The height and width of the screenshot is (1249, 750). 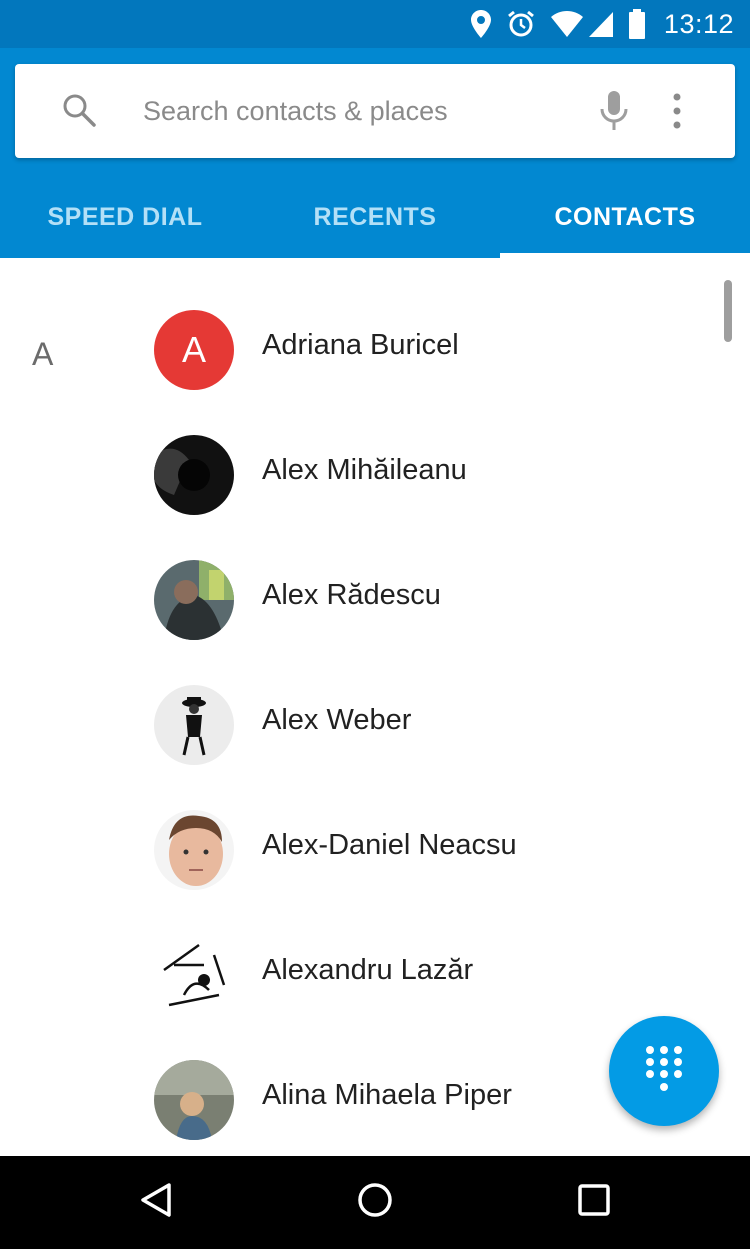 What do you see at coordinates (625, 217) in the screenshot?
I see `tab-contacts: CONTACTS` at bounding box center [625, 217].